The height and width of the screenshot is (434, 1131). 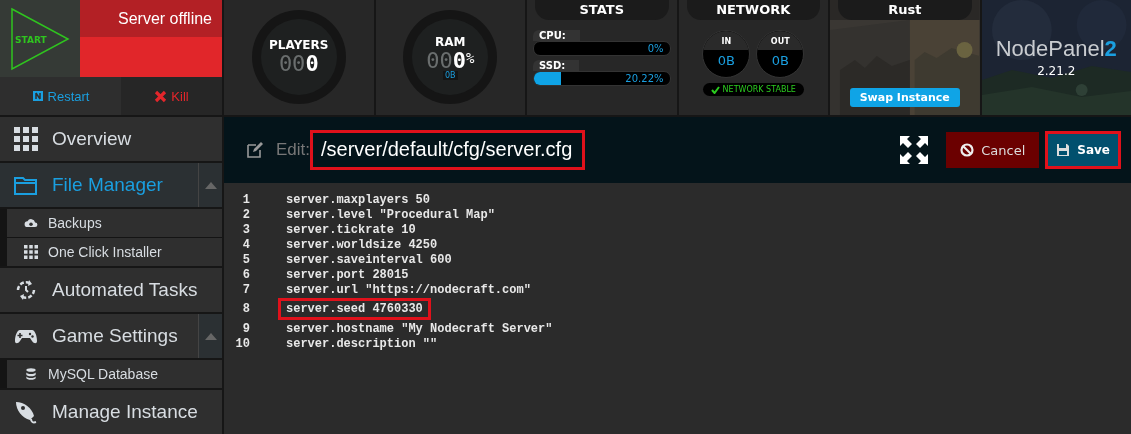 I want to click on line-number: 10, so click(x=242, y=343).